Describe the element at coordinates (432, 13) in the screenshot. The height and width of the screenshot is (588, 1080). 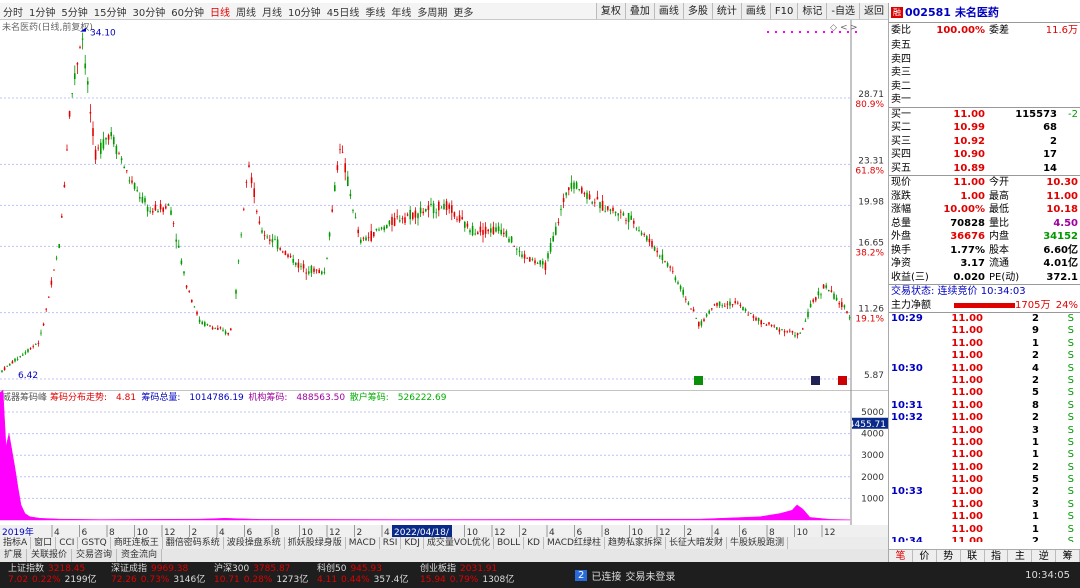
I see `period-tab: 多周期` at that location.